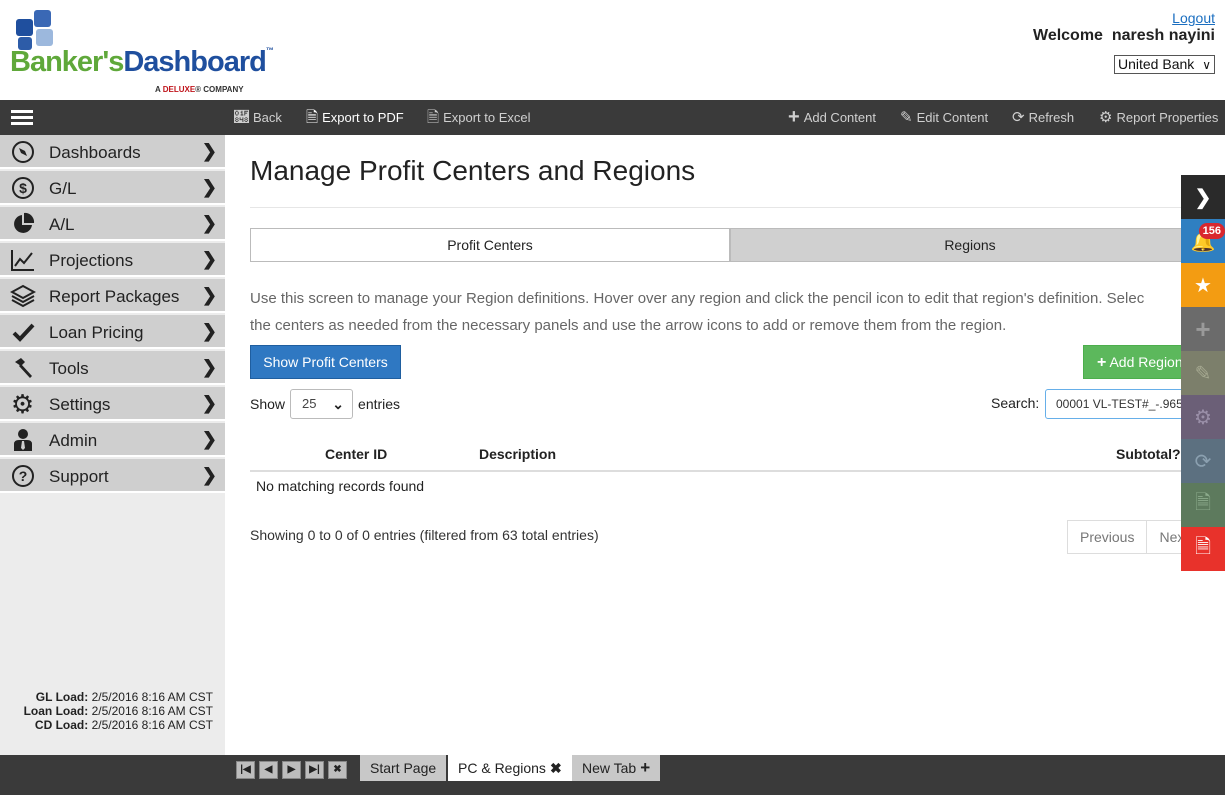 This screenshot has height=795, width=1225. Describe the element at coordinates (906, 117) in the screenshot. I see `pencil-icon: ✎` at that location.